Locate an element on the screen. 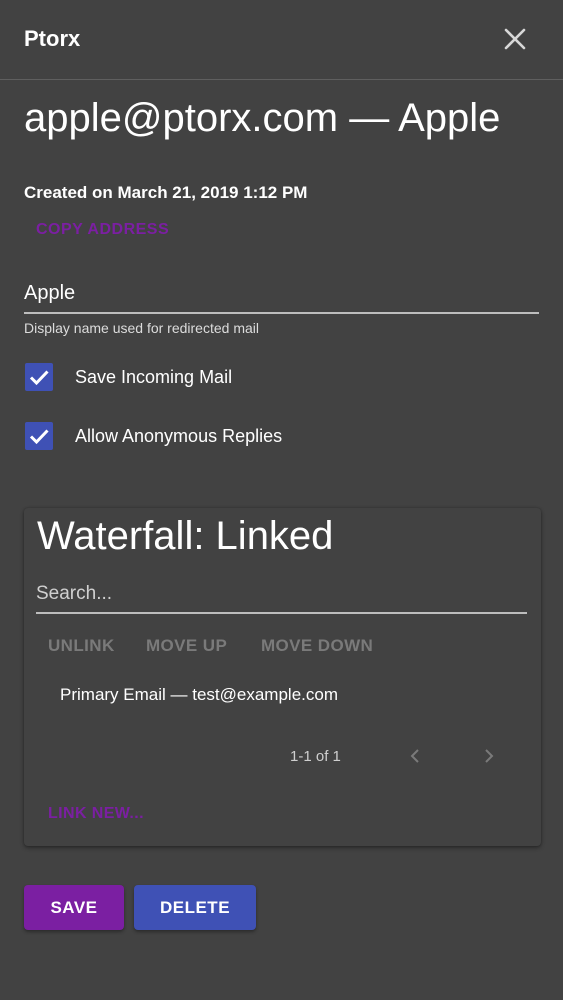 The height and width of the screenshot is (1000, 563). next-page-button is located at coordinates (488, 756).